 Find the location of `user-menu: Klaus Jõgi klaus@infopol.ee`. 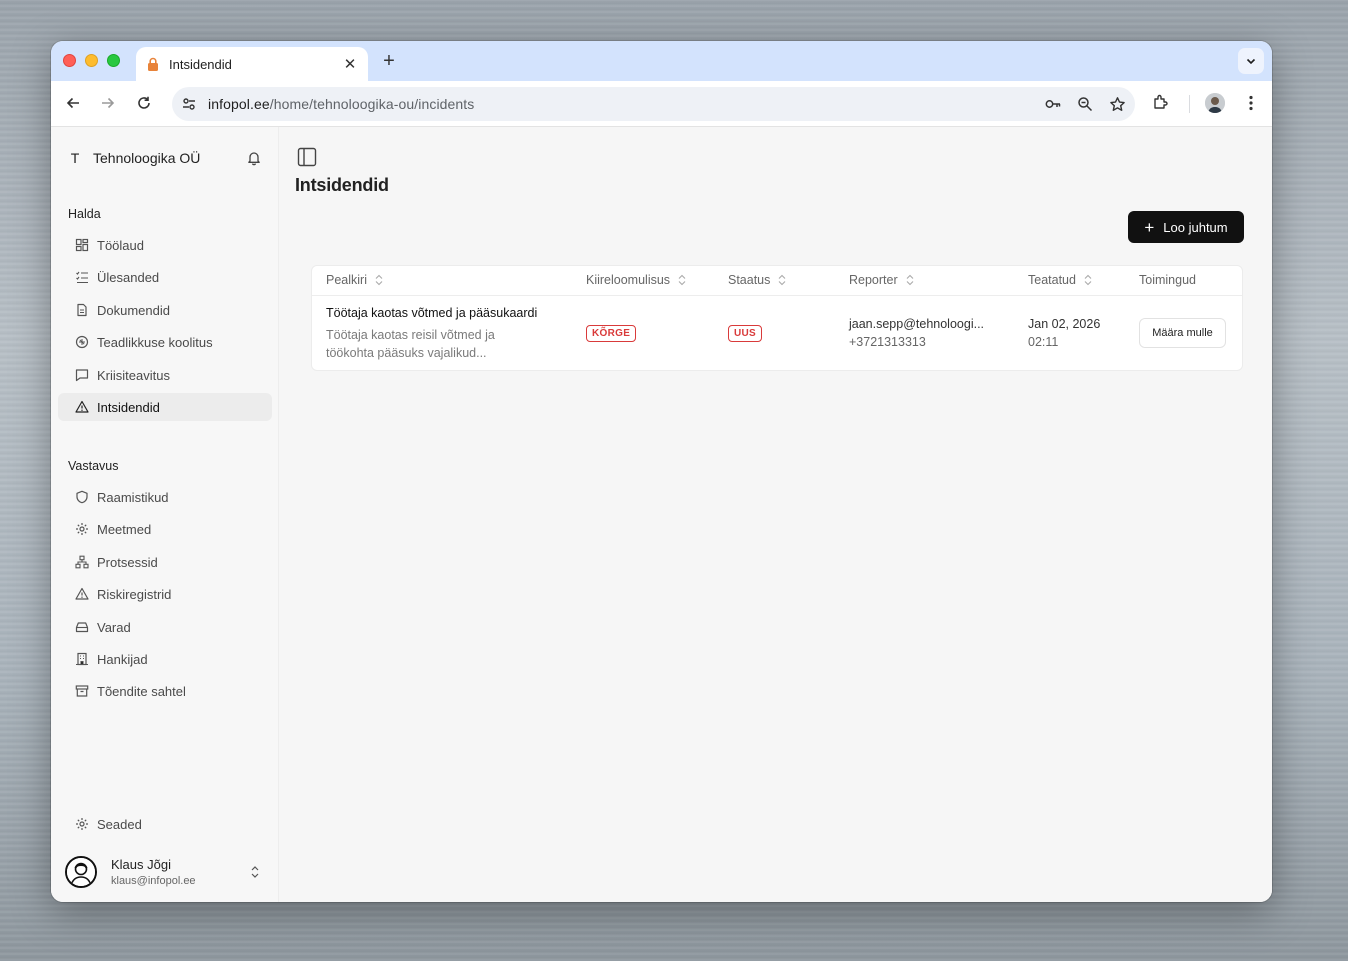

user-menu: Klaus Jõgi klaus@infopol.ee is located at coordinates (166, 872).